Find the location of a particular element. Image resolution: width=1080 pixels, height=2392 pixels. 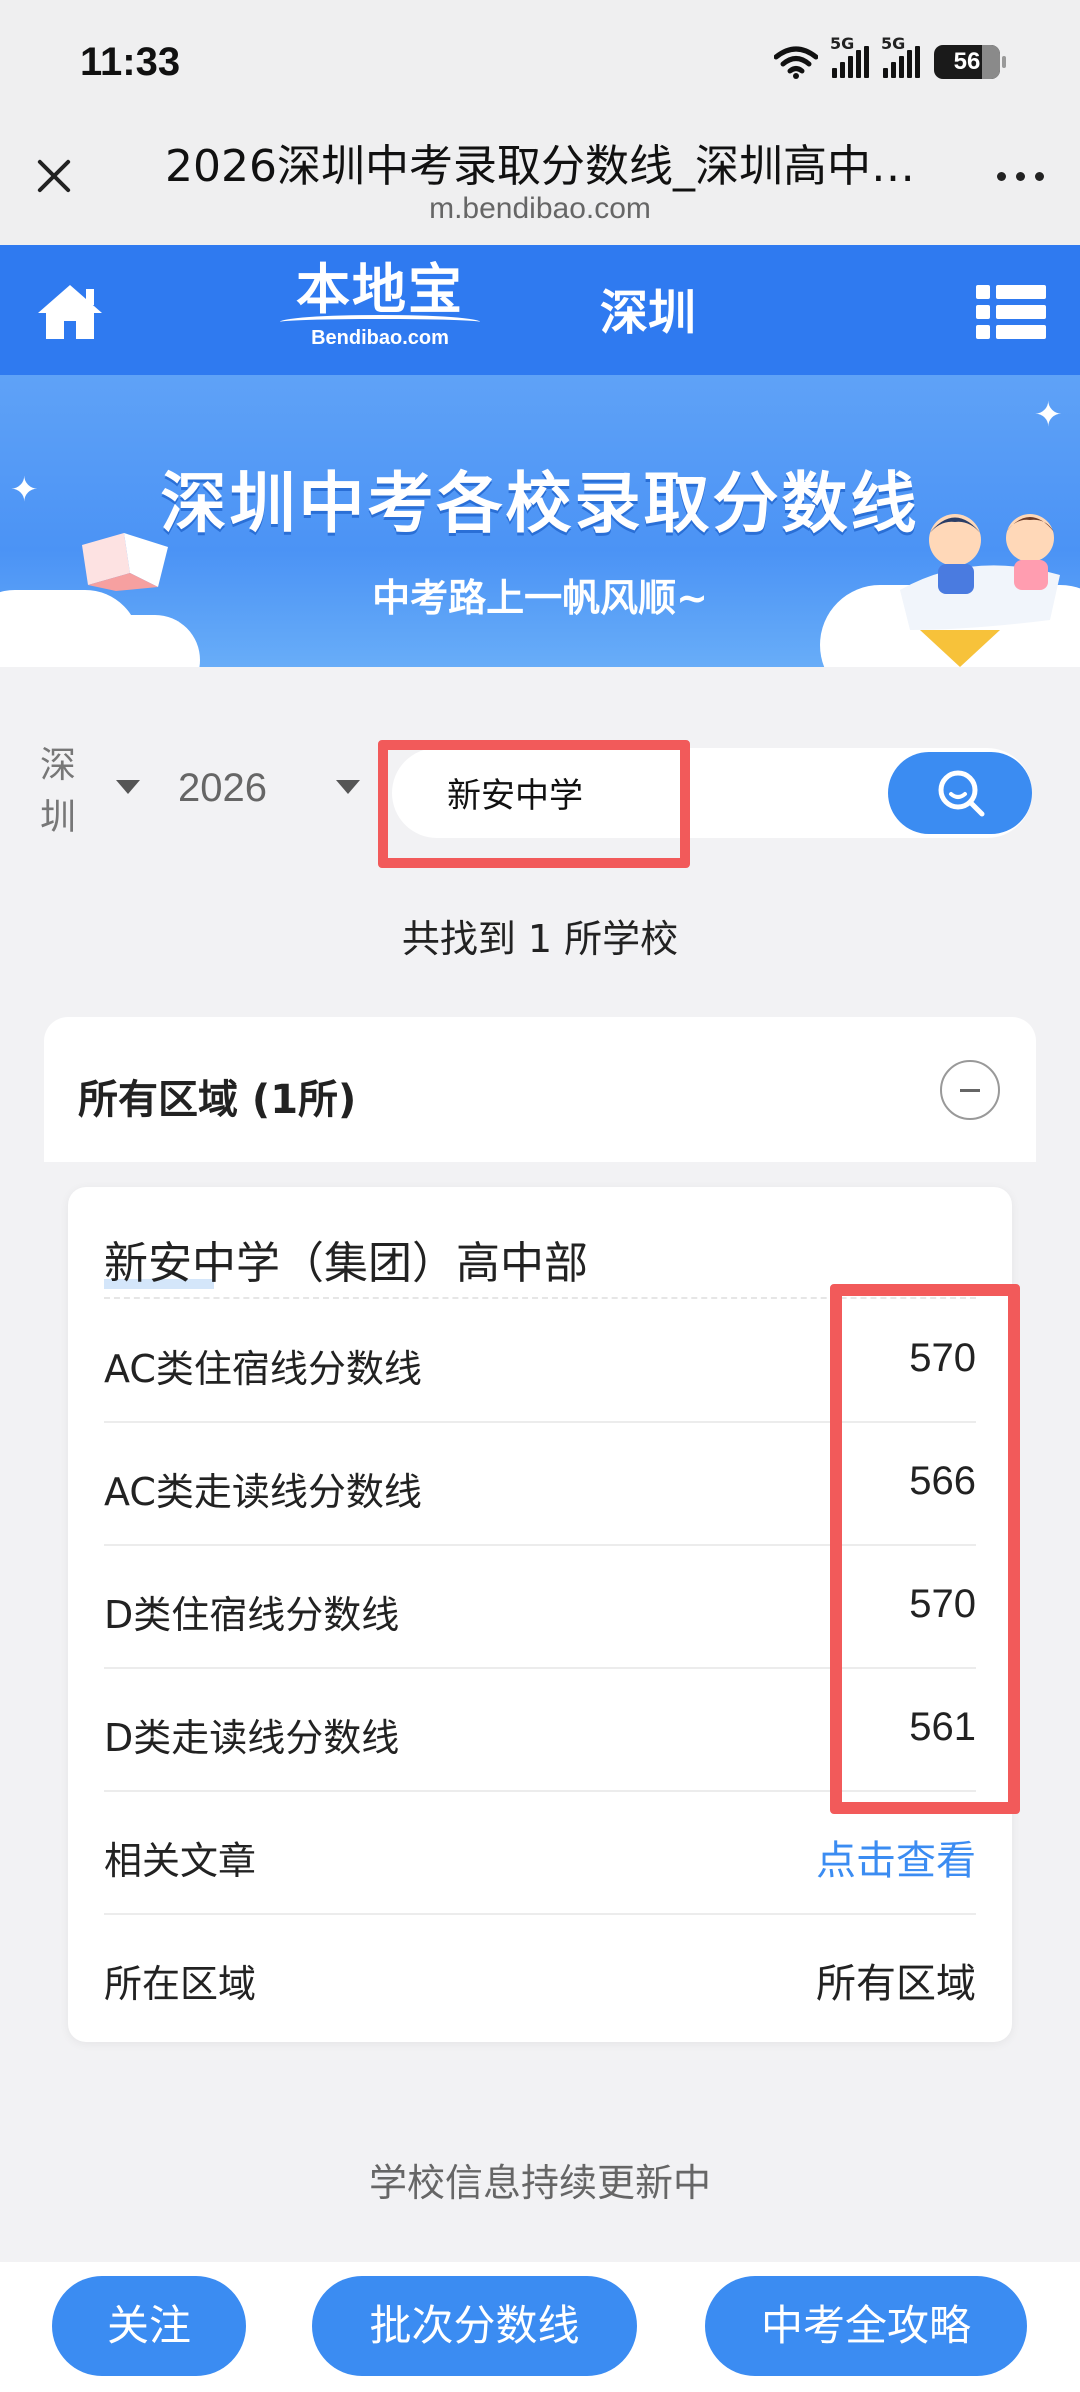

browser-title-bar: 2026深圳中考录取分数线_深圳高中… m.bendibao.com is located at coordinates (540, 177).